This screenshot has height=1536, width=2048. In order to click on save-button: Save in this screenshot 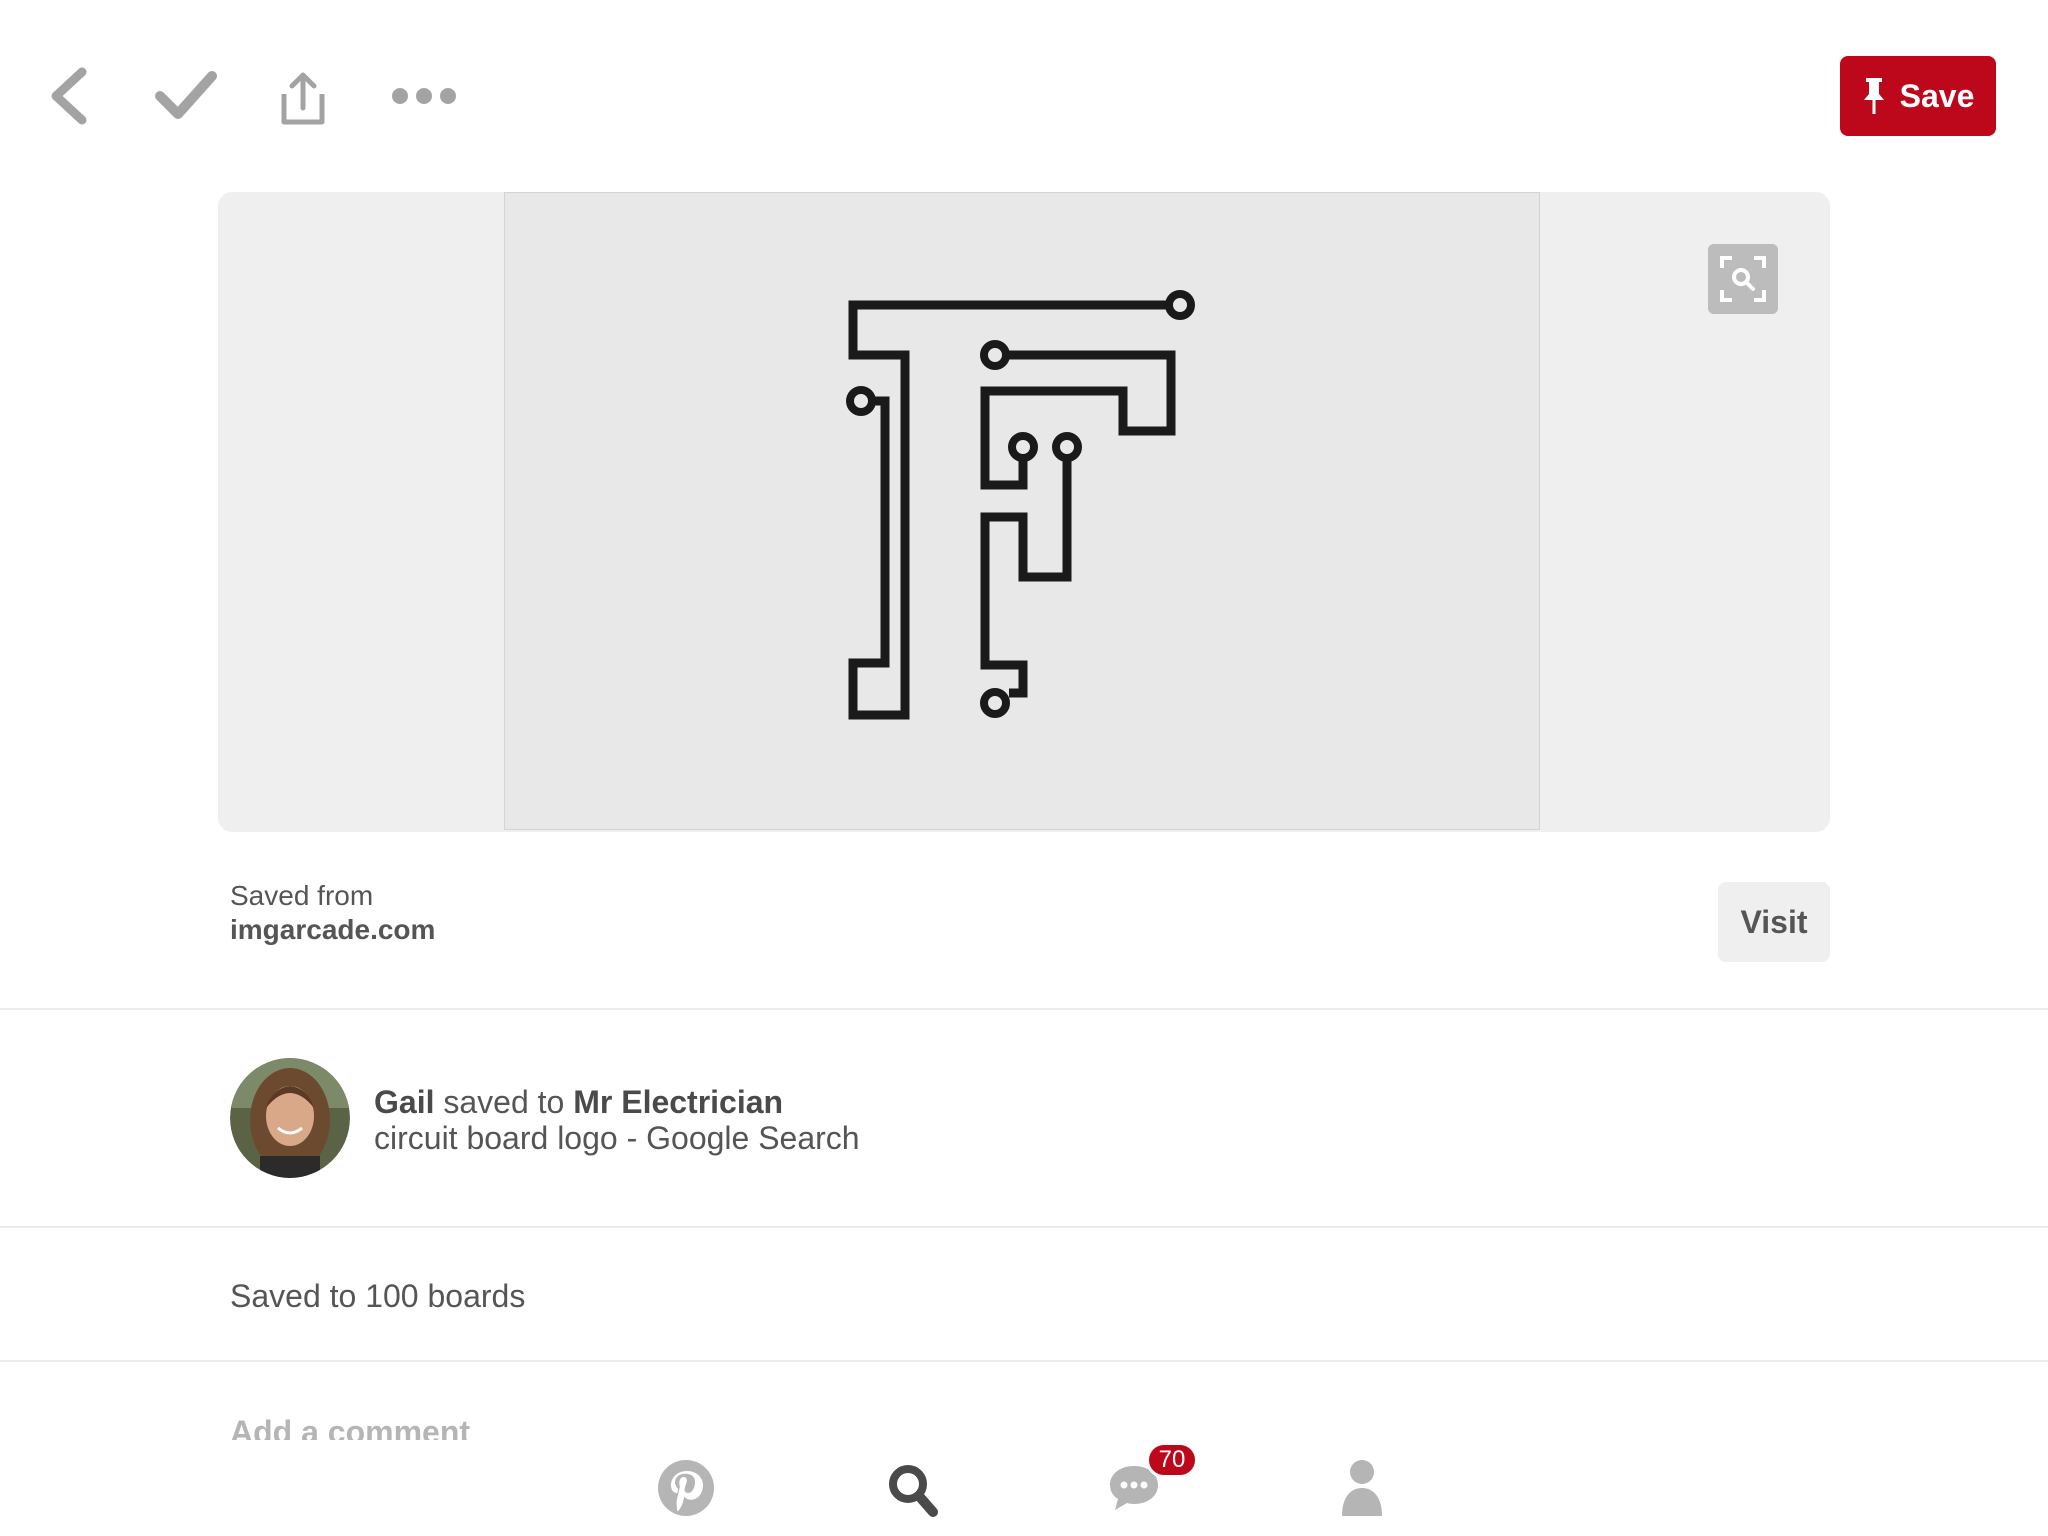, I will do `click(1918, 96)`.